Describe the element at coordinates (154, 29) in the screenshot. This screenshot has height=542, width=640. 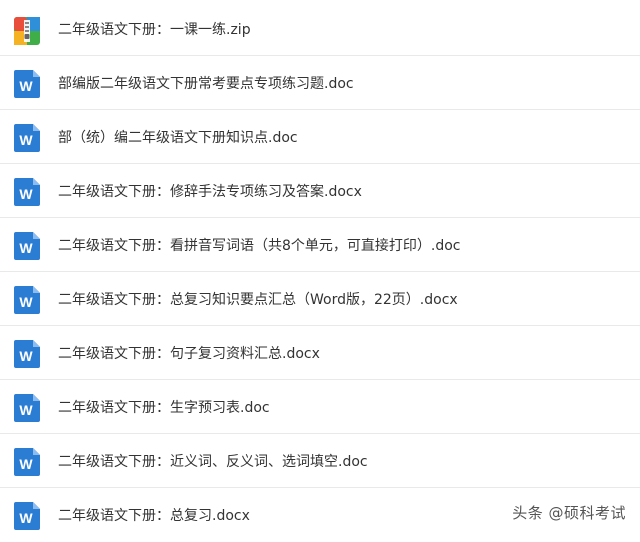
I see `file-name: 二年级语文下册：一课一练.zip` at that location.